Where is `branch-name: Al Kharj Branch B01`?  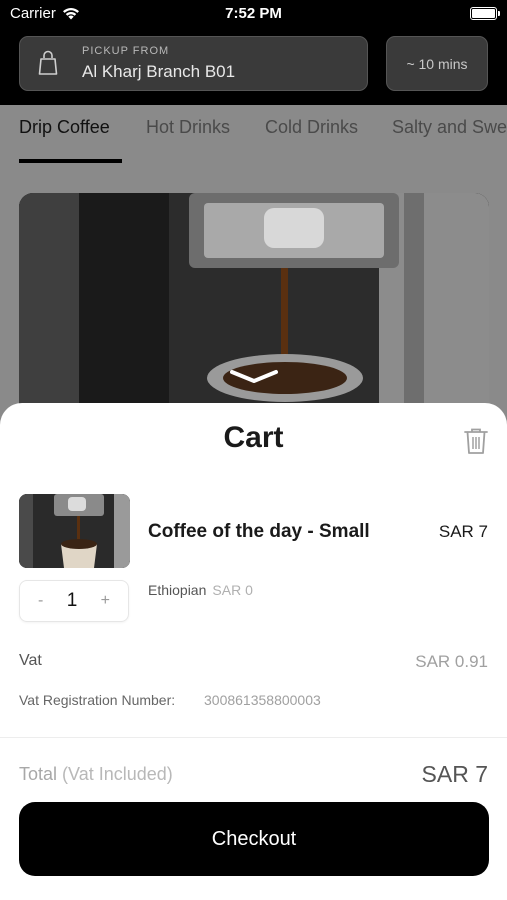 branch-name: Al Kharj Branch B01 is located at coordinates (159, 71).